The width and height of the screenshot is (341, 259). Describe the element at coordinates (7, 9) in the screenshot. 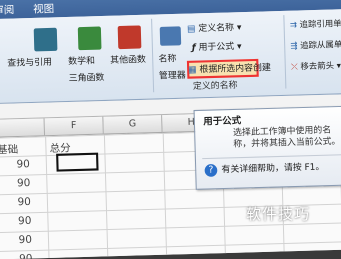

I see `tab-review: 审阅` at that location.